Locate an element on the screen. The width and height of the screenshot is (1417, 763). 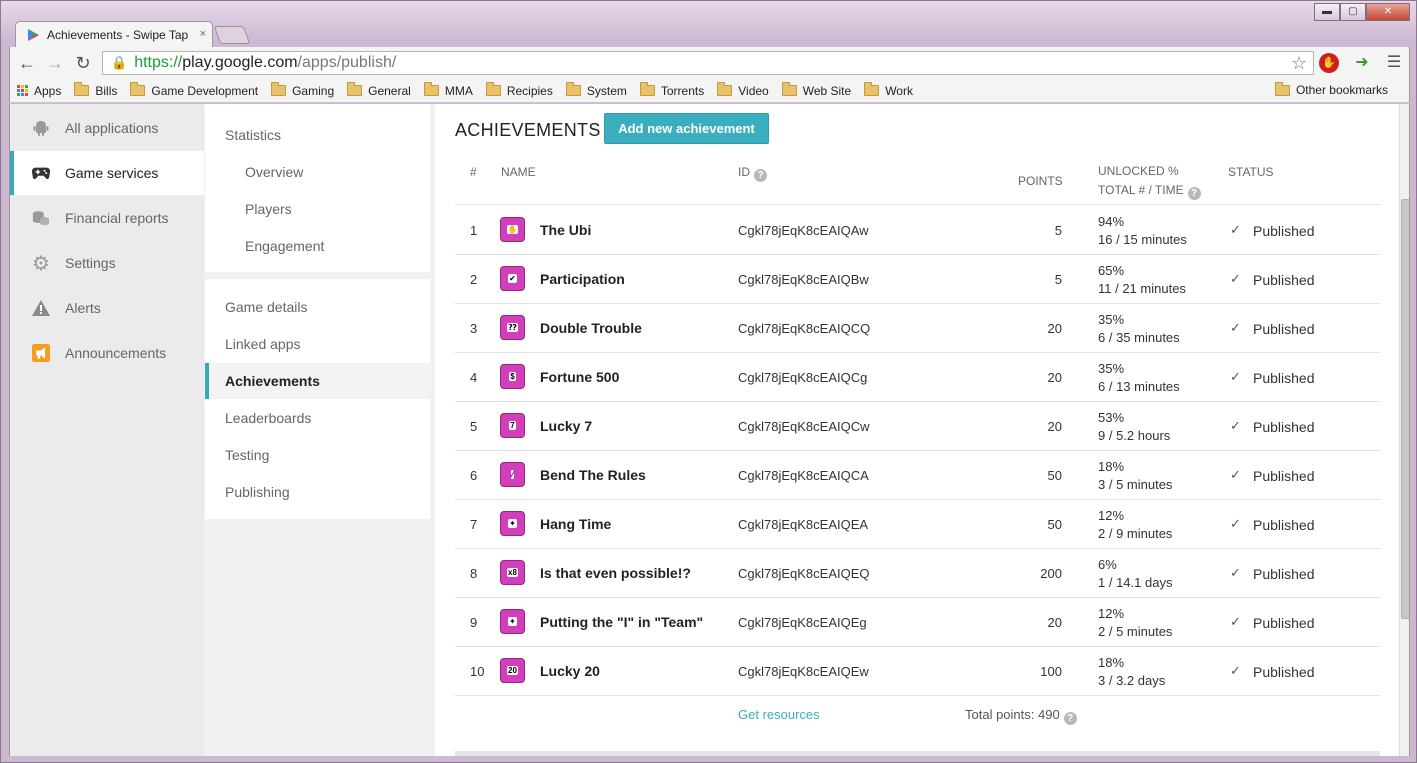
tab-title: Achievements - Swipe Tap is located at coordinates (118, 34).